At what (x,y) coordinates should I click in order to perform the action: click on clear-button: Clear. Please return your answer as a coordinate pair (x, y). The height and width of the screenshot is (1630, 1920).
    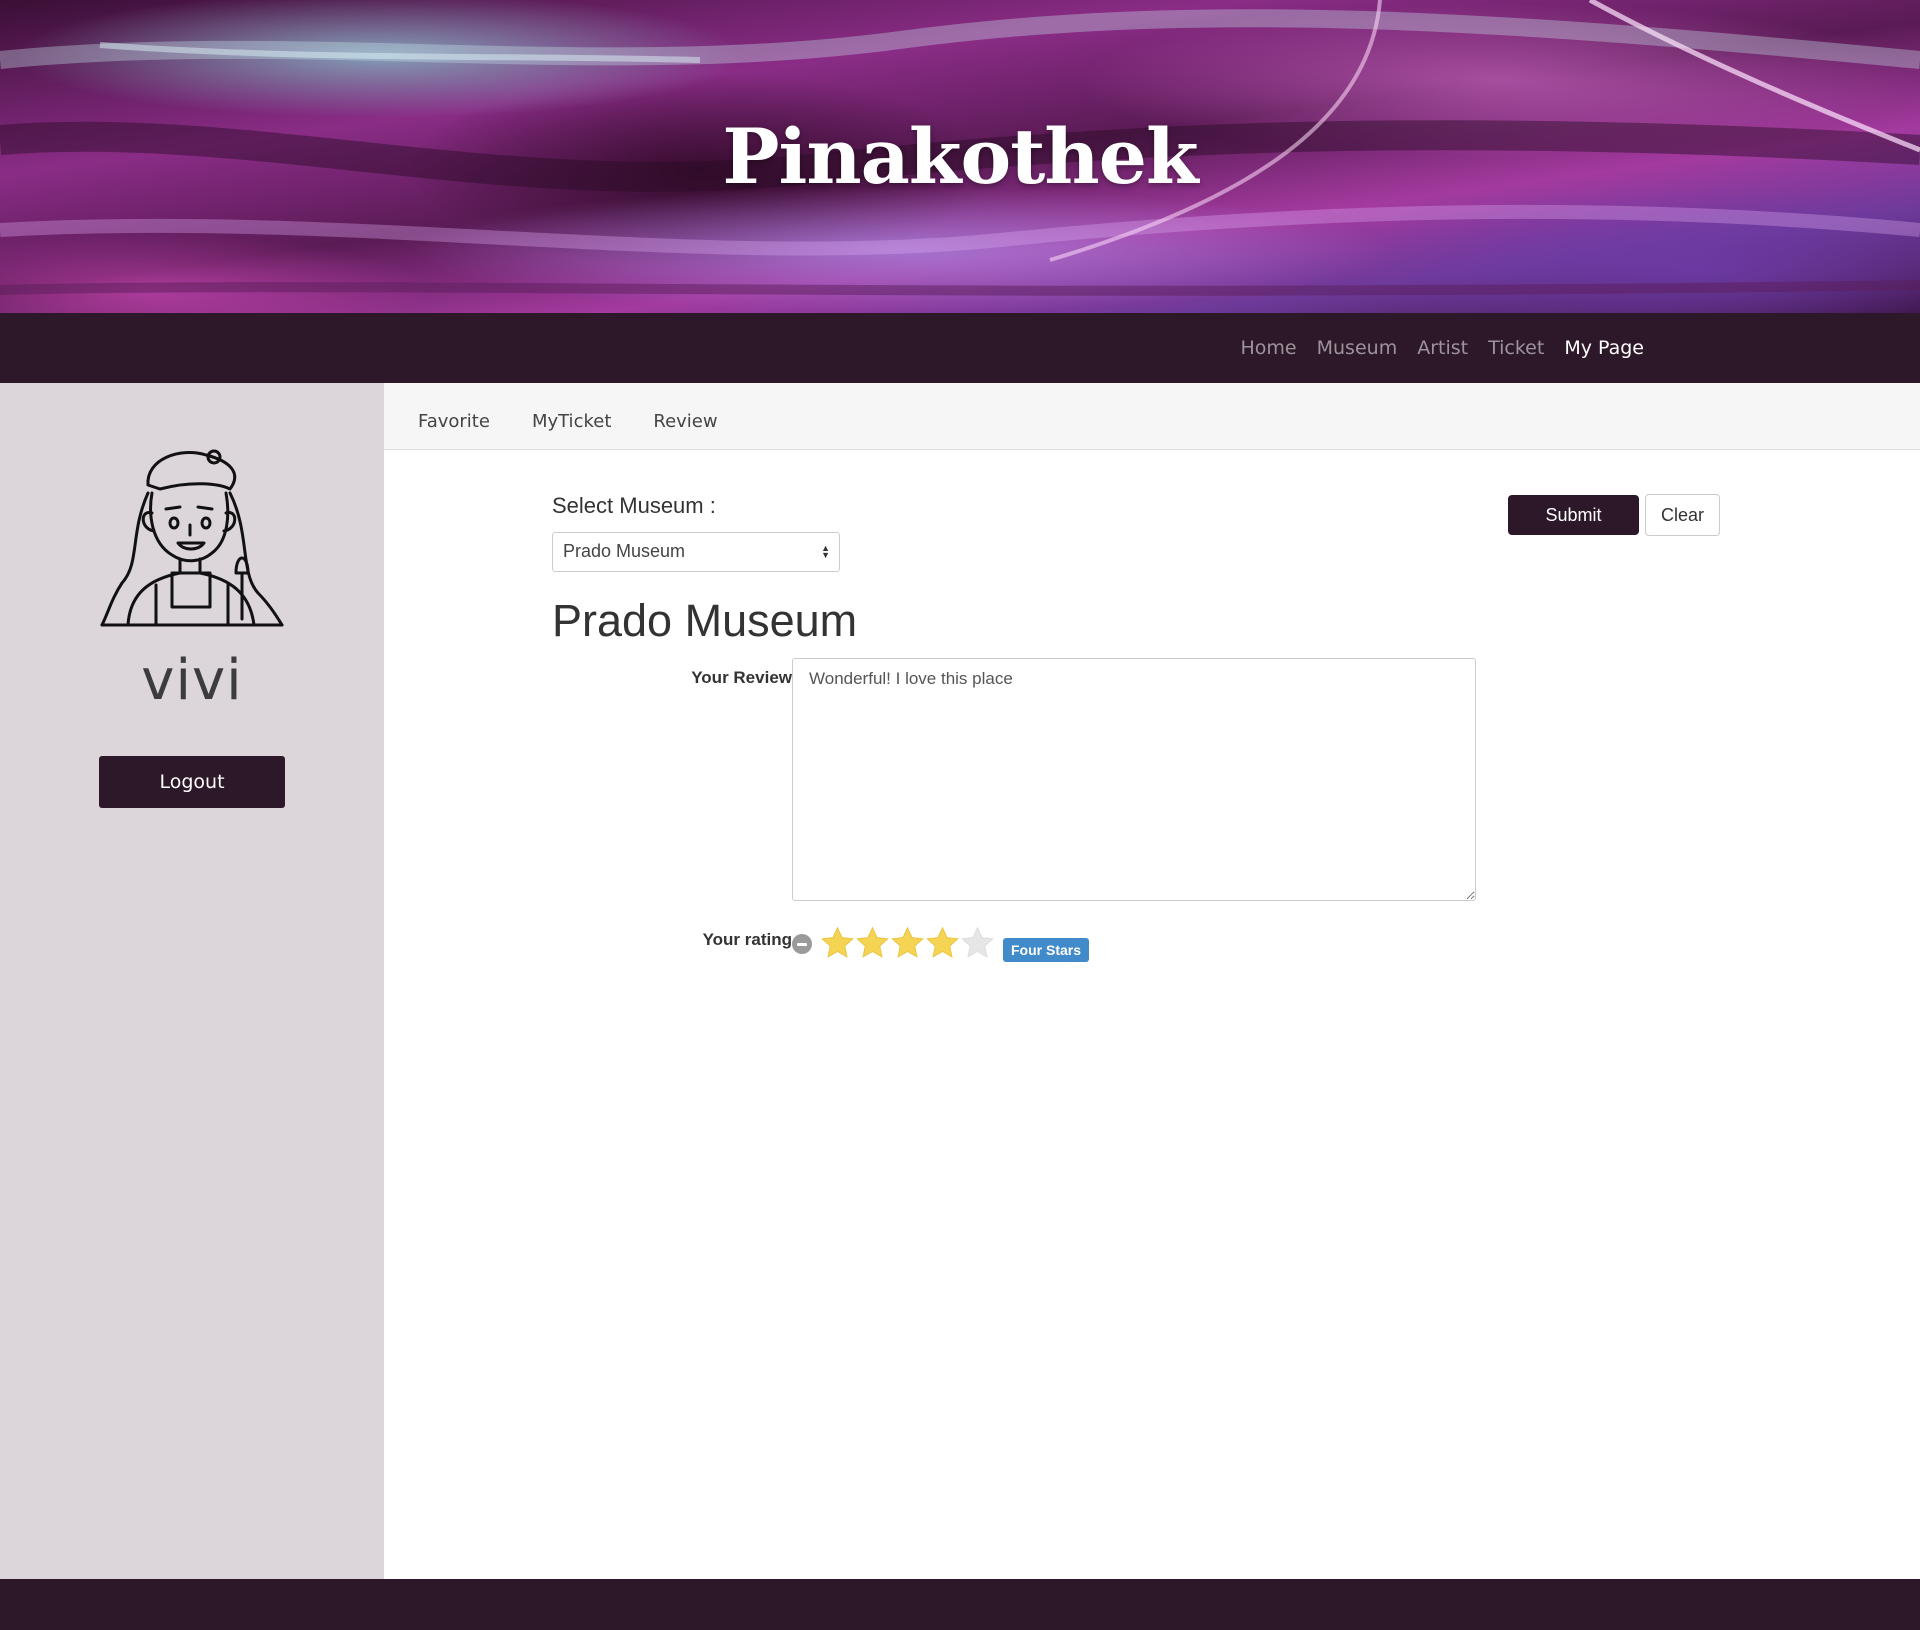
    Looking at the image, I should click on (1682, 515).